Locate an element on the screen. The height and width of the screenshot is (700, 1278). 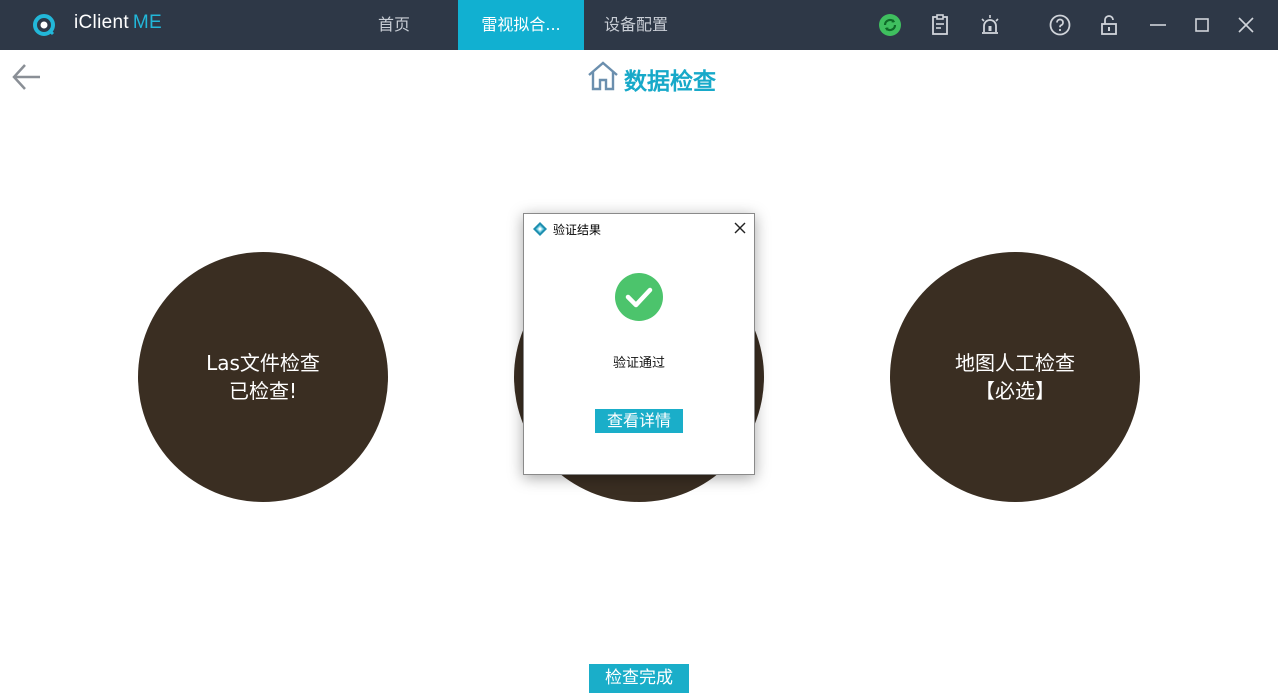
tab-home: 首页 is located at coordinates (394, 25).